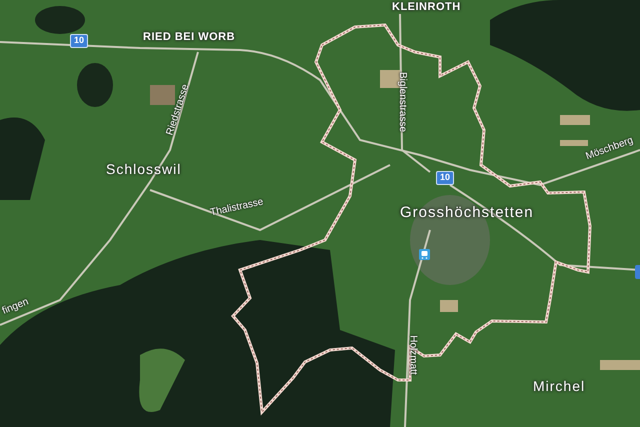 The height and width of the screenshot is (427, 640). Describe the element at coordinates (237, 208) in the screenshot. I see `street-label: Thalistrasse` at that location.